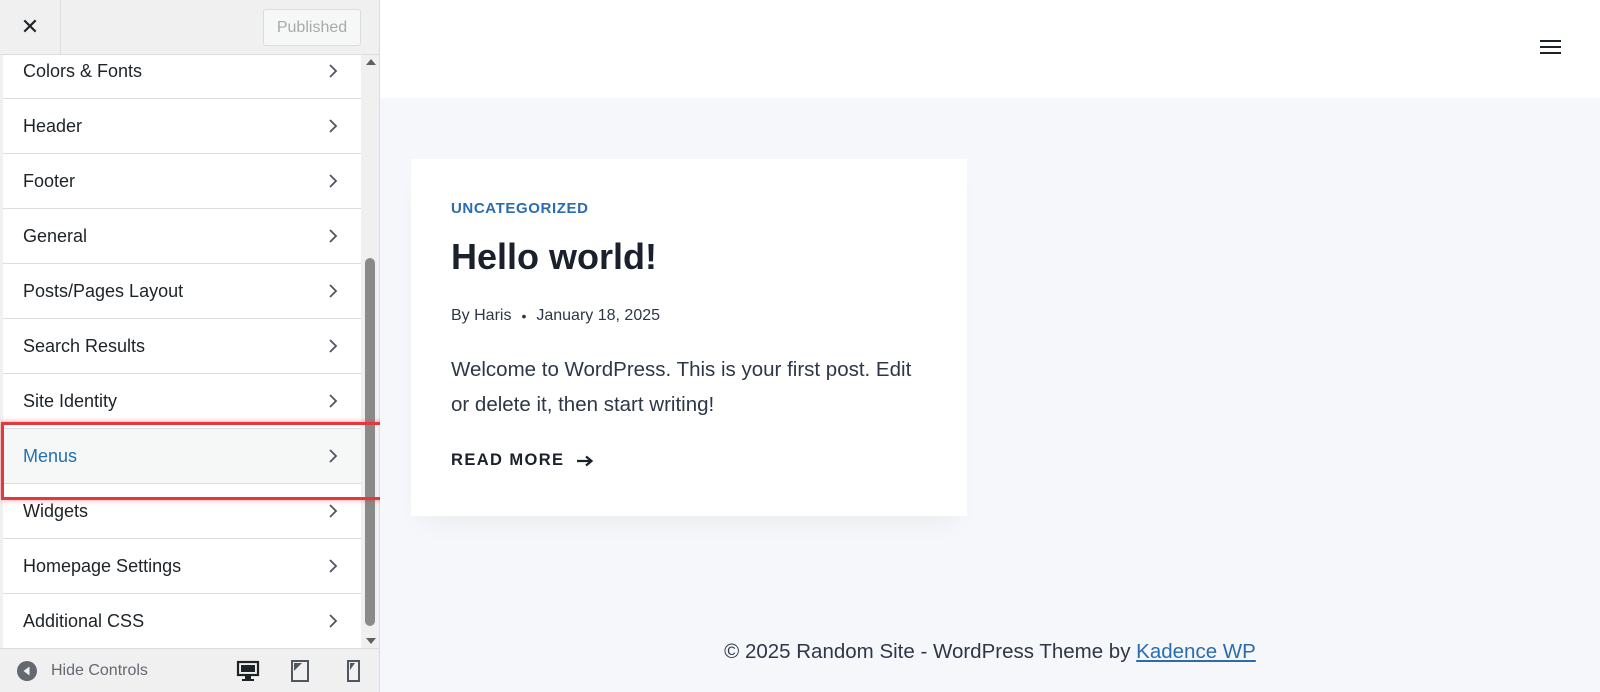  Describe the element at coordinates (182, 456) in the screenshot. I see `panel-item-menus: Menus` at that location.